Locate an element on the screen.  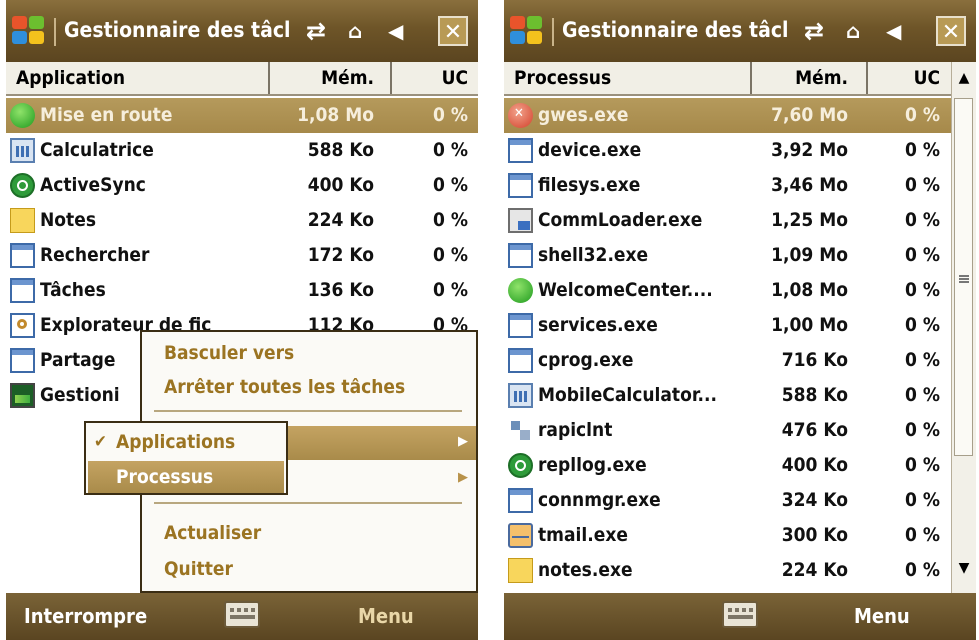
row-memory: 224 Ko is located at coordinates (814, 570).